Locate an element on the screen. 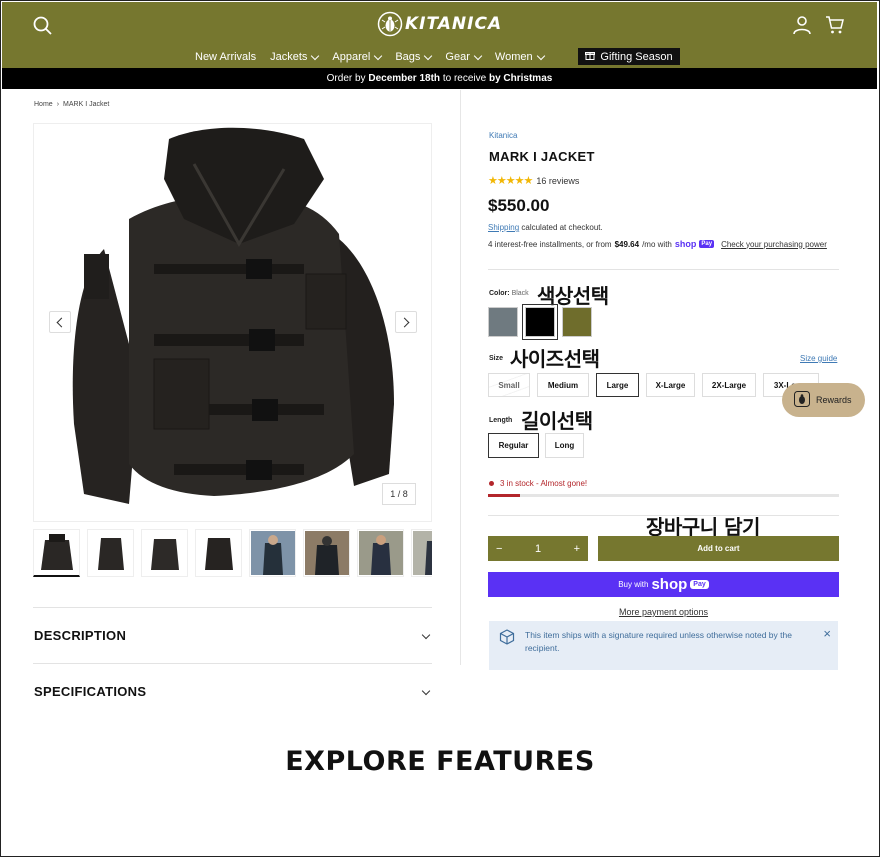 The width and height of the screenshot is (880, 857). length-option-long: Long is located at coordinates (564, 445).